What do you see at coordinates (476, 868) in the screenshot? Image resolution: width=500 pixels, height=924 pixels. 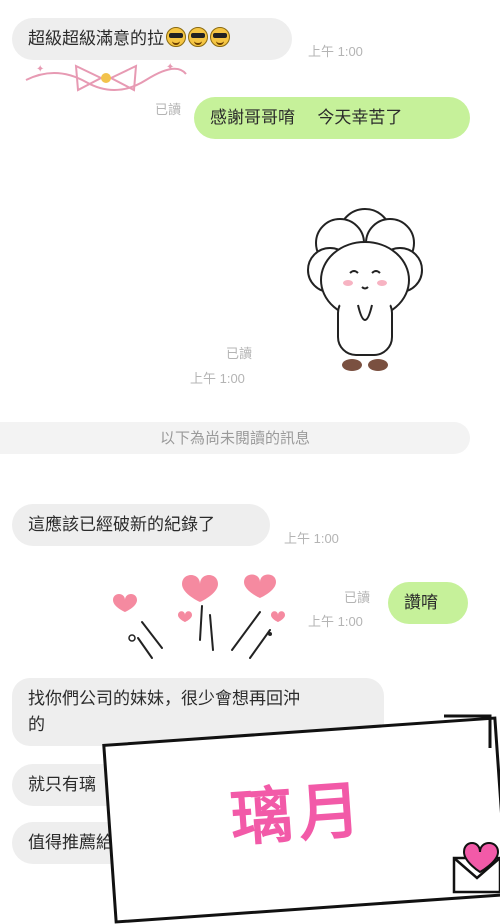 I see `heart-envelope-icon` at bounding box center [476, 868].